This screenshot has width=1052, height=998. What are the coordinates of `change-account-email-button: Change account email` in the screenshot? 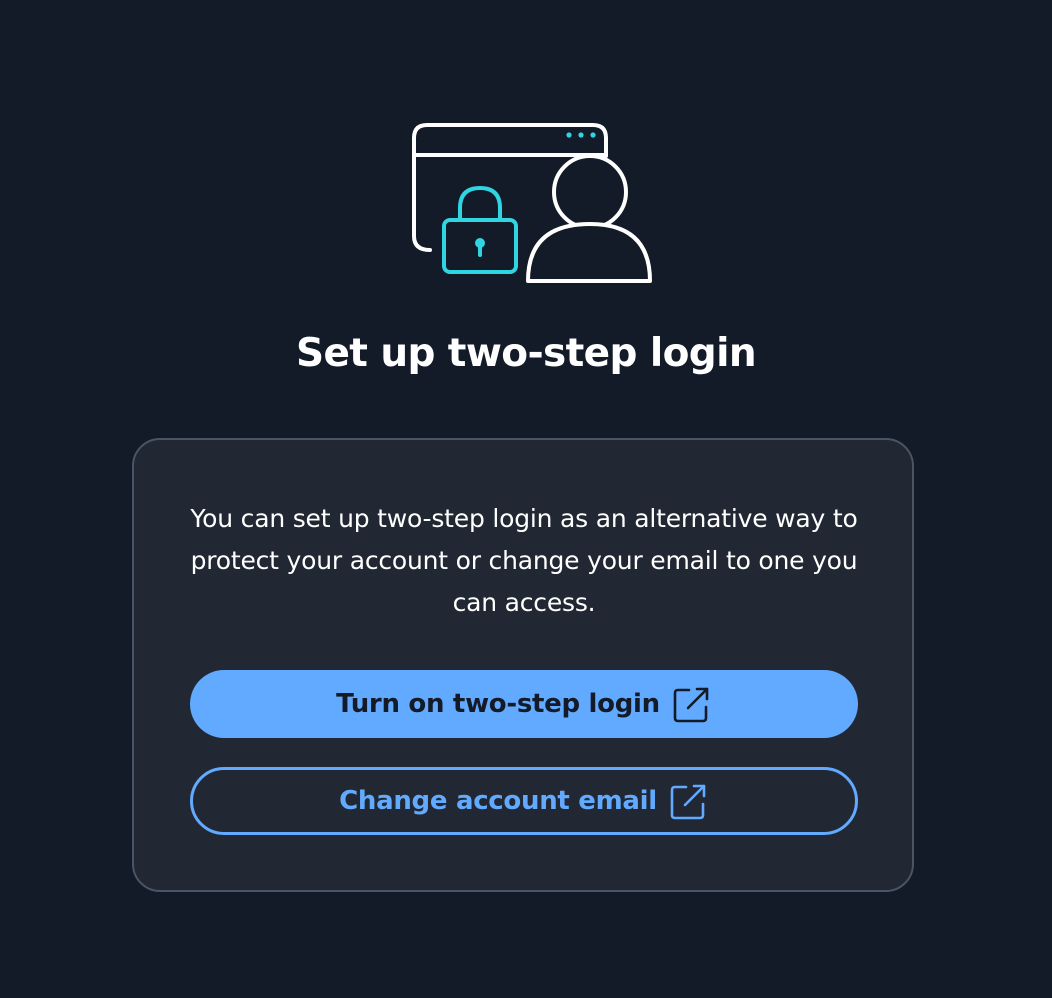 It's located at (524, 801).